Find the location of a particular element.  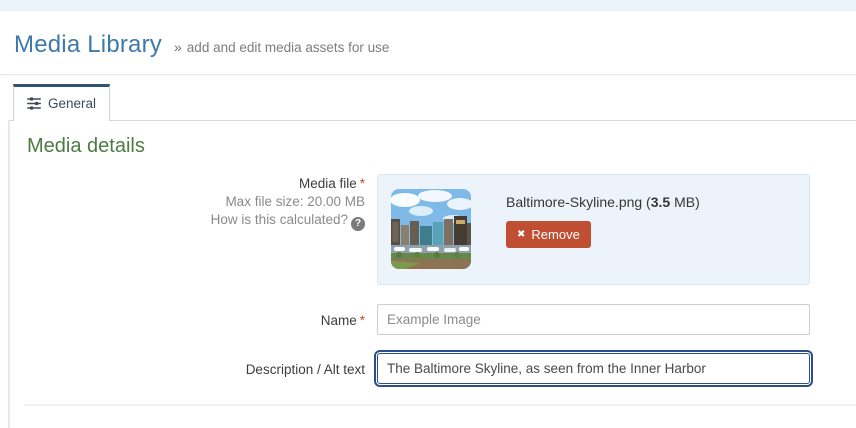

description-label: Description / Alt text is located at coordinates (305, 369).